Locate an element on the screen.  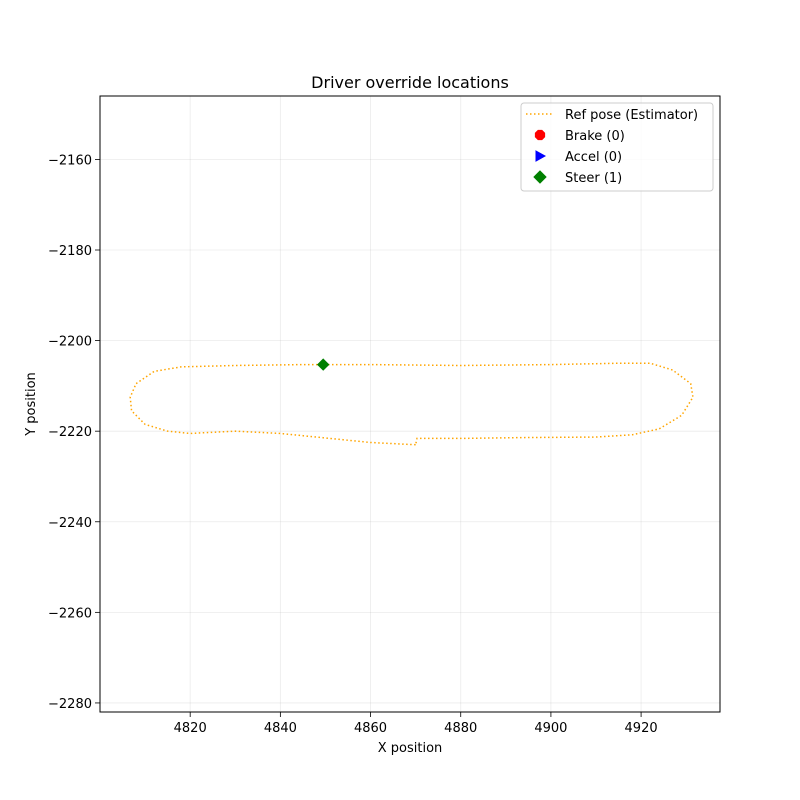
y-axis: −2160 −2180 −2200 −2220 −2240 −2260 −2280 is located at coordinates (74, 432).